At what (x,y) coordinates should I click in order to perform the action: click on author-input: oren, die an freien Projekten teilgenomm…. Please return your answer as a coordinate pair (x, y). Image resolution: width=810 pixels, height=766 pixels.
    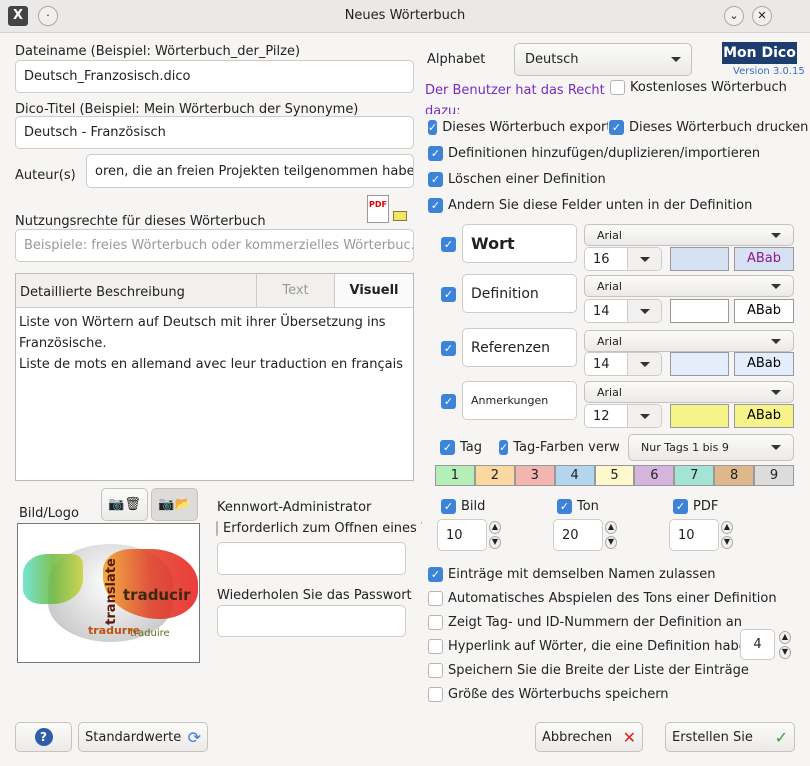
    Looking at the image, I should click on (250, 171).